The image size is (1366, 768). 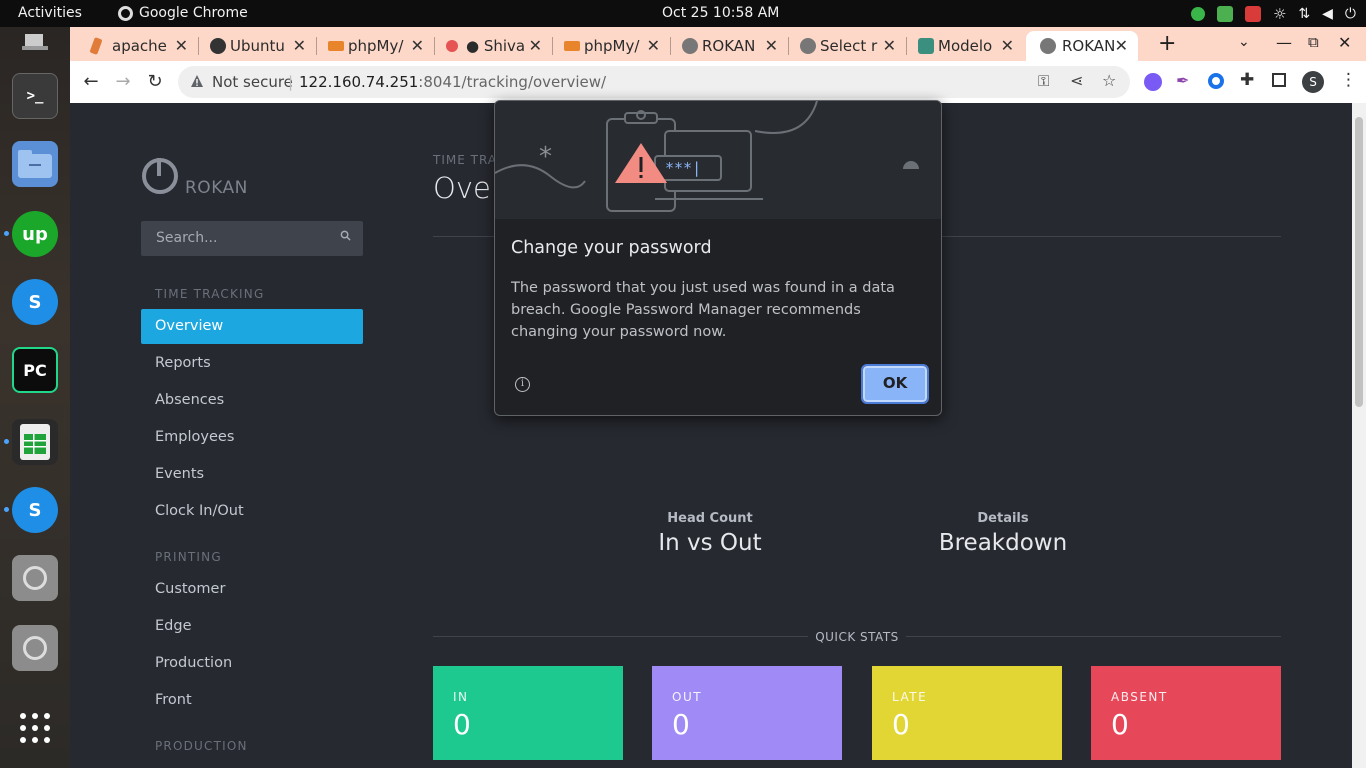 I want to click on skype-icon: S, so click(x=35, y=302).